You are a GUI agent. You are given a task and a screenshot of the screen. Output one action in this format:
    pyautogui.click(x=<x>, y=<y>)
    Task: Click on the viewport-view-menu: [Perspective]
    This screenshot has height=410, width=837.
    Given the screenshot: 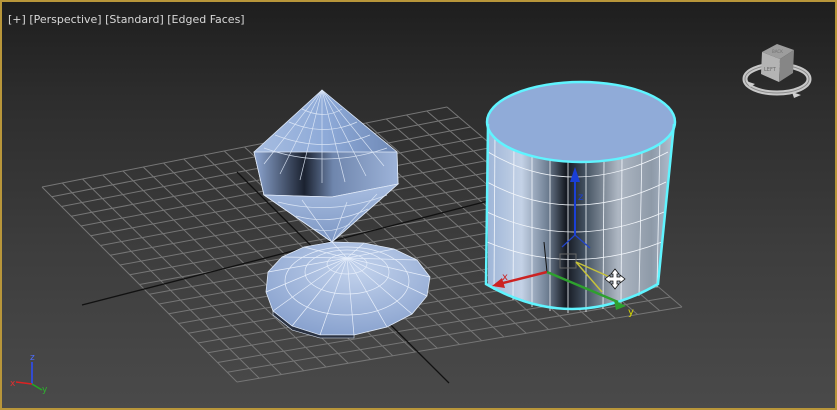 What is the action you would take?
    pyautogui.click(x=65, y=19)
    